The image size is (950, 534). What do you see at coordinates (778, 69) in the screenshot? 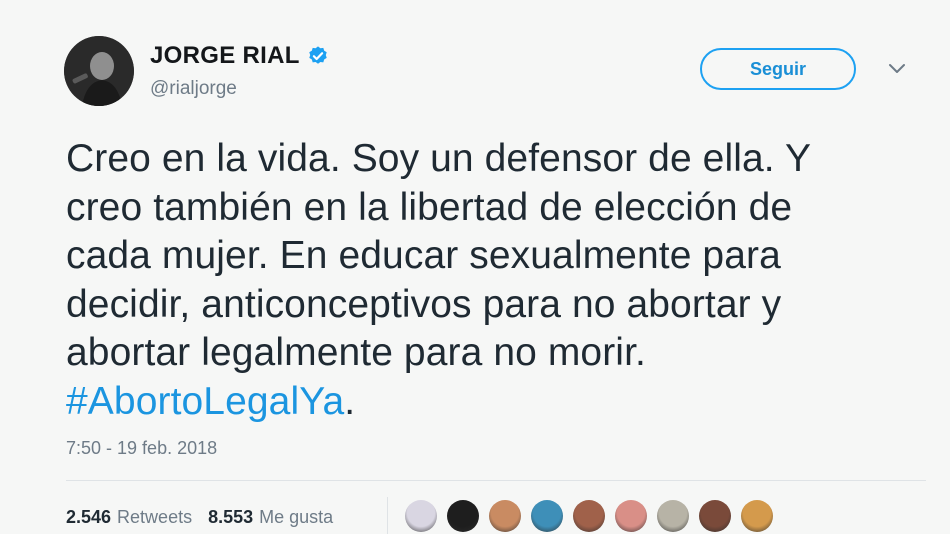
I see `follow-button: Seguir` at bounding box center [778, 69].